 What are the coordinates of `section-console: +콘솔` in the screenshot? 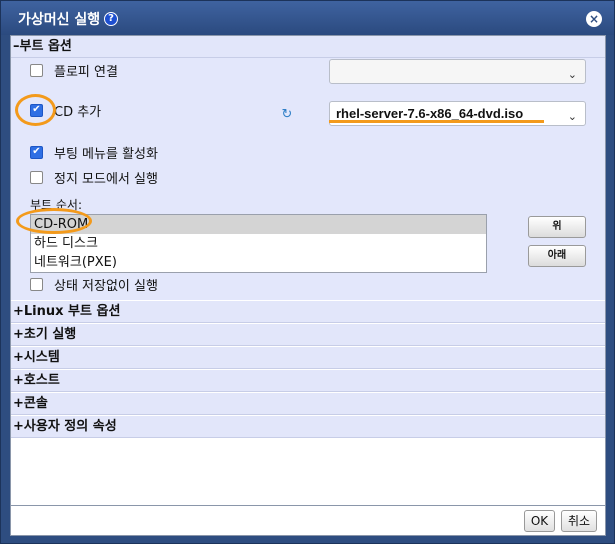 It's located at (308, 404).